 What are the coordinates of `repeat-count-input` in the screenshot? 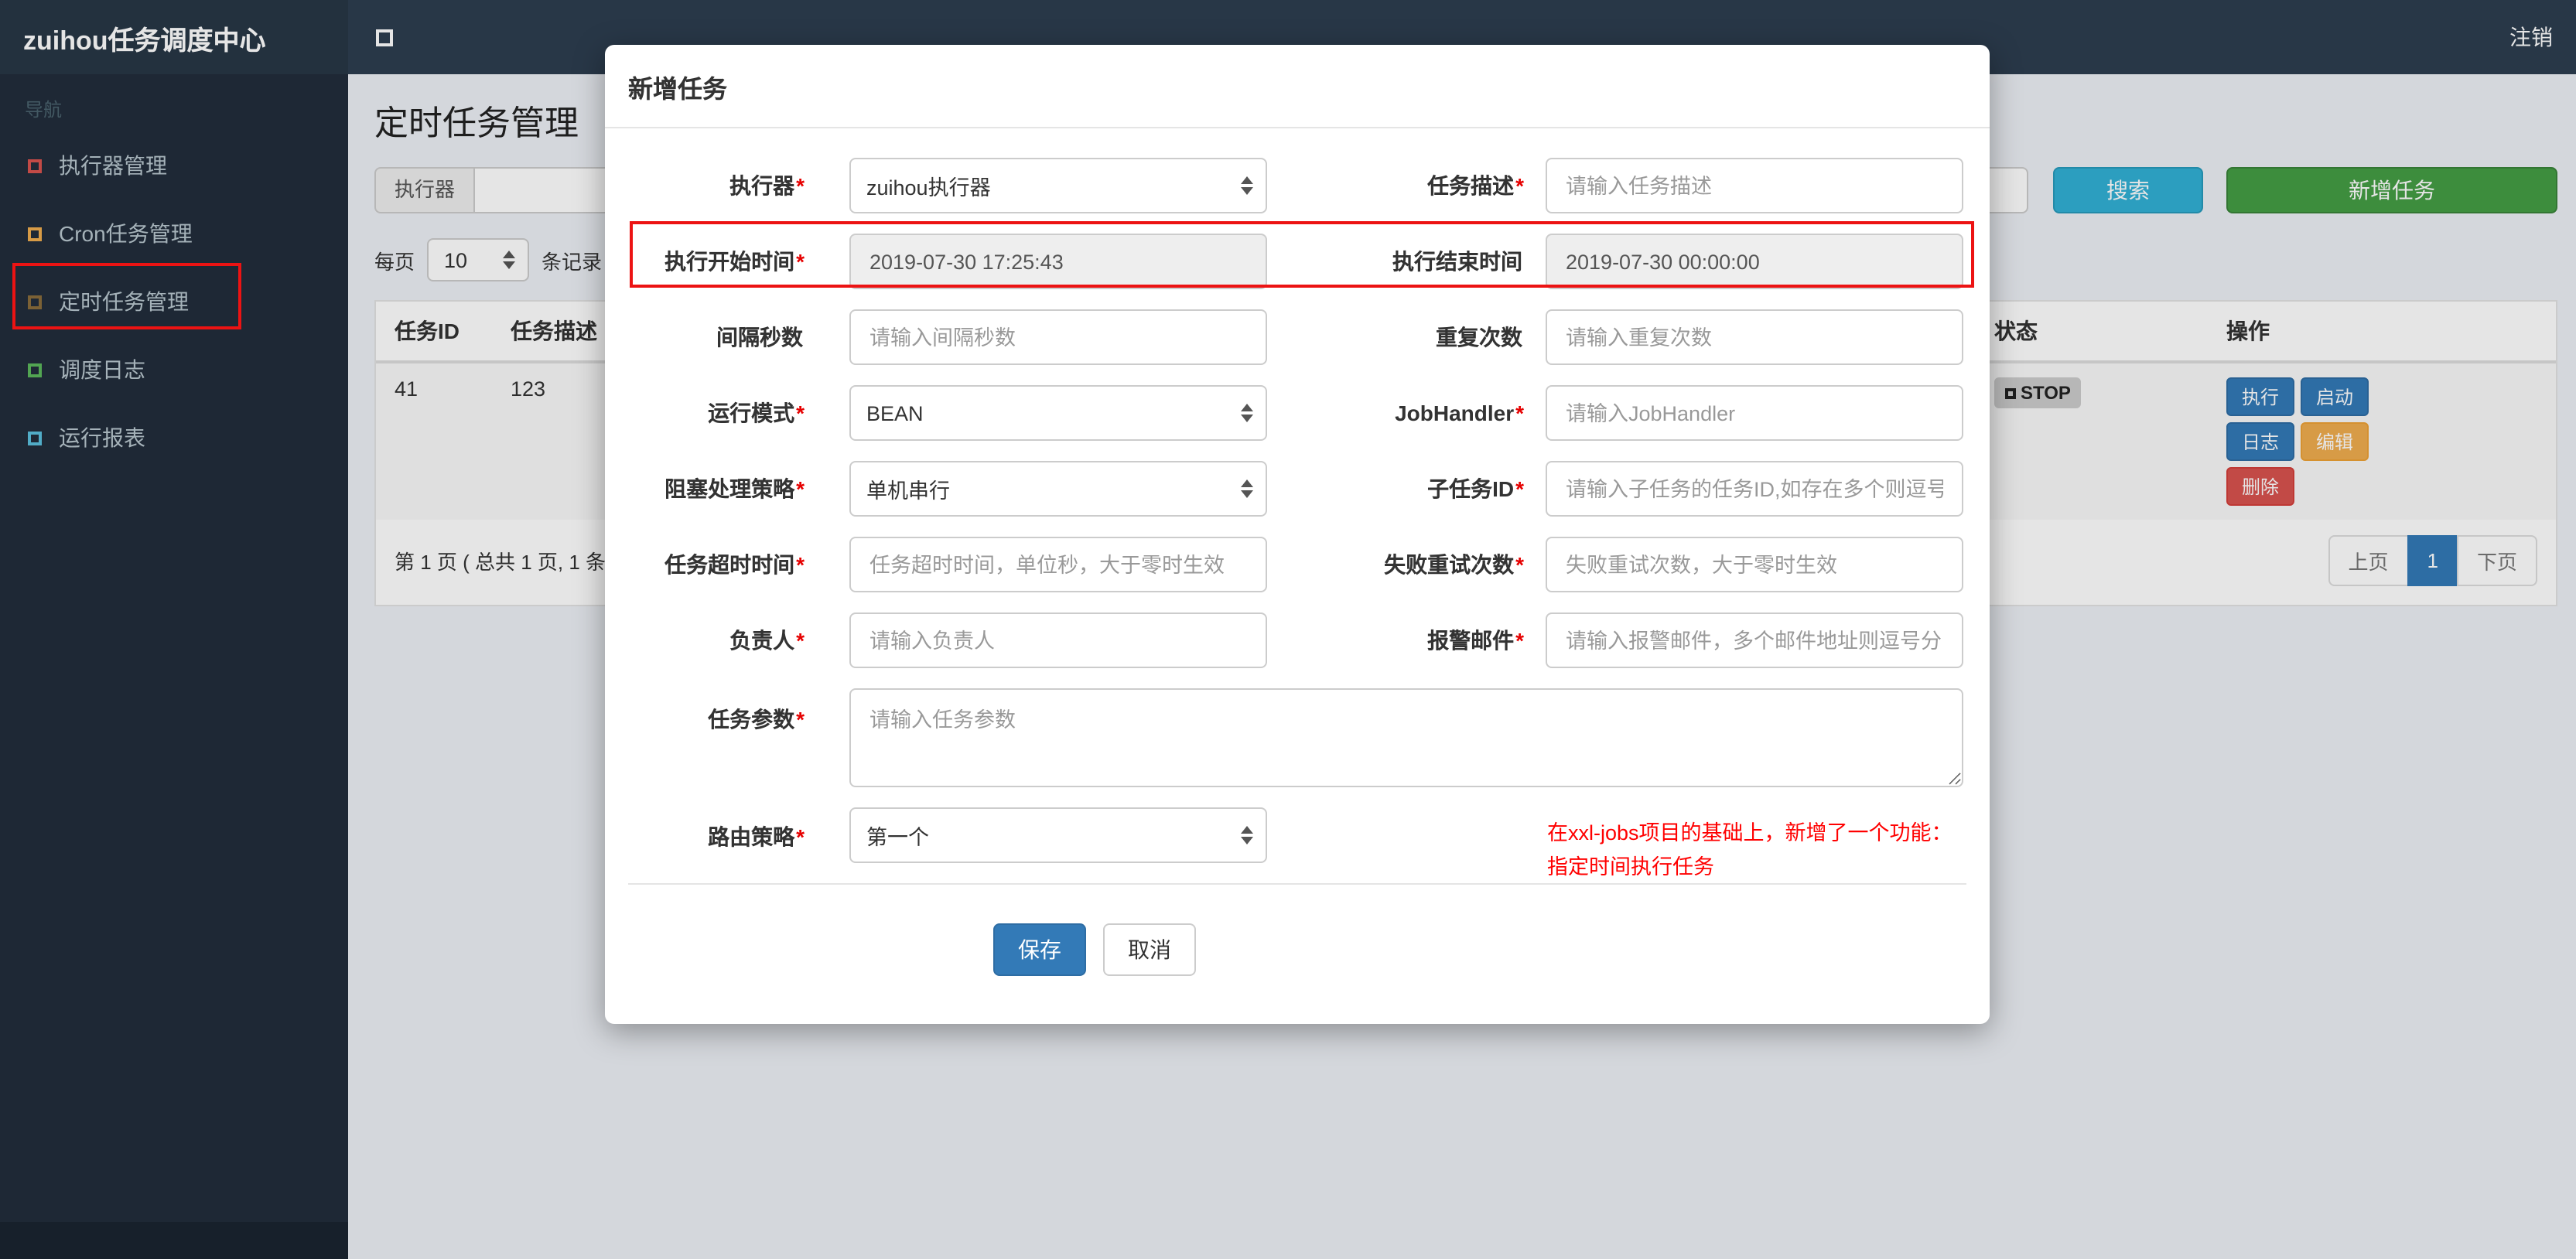 It's located at (1755, 337).